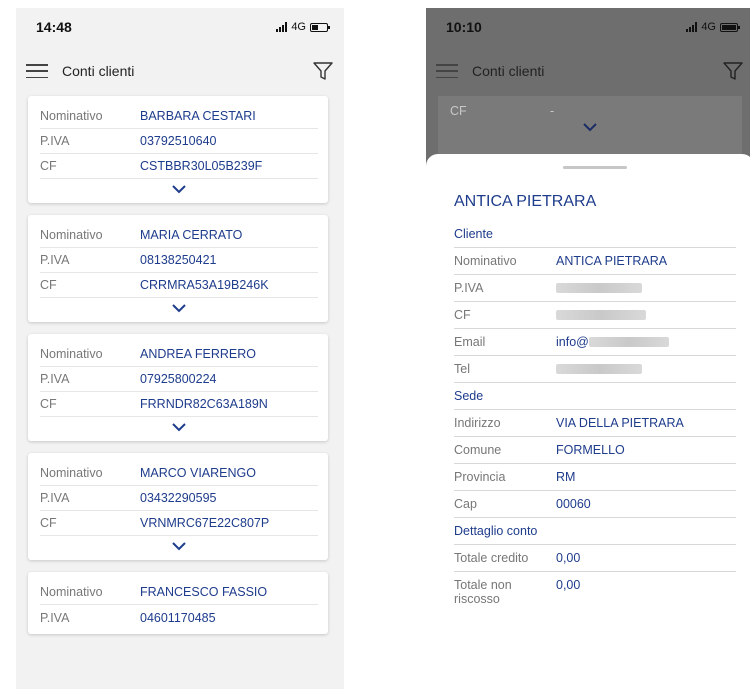  Describe the element at coordinates (595, 450) in the screenshot. I see `detail-row: Comune FORMELLO` at that location.